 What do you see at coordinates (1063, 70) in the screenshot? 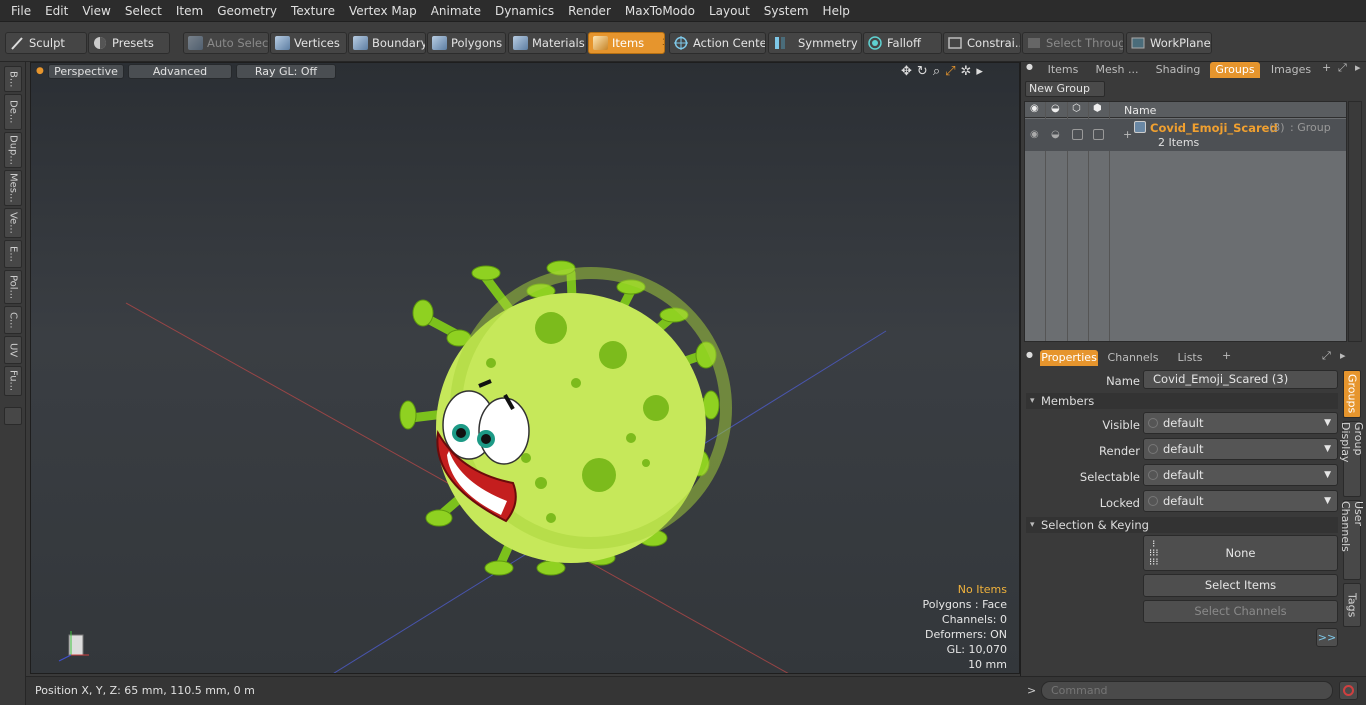
I see `tab-items: Items` at bounding box center [1063, 70].